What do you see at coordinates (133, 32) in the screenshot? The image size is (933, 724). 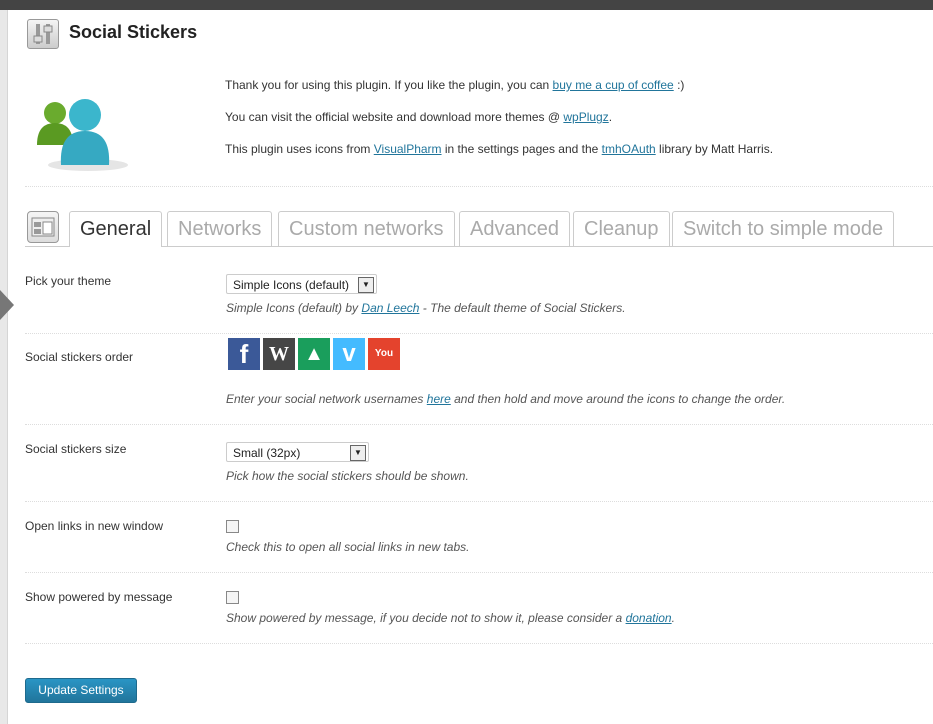 I see `page-title: Social Stickers` at bounding box center [133, 32].